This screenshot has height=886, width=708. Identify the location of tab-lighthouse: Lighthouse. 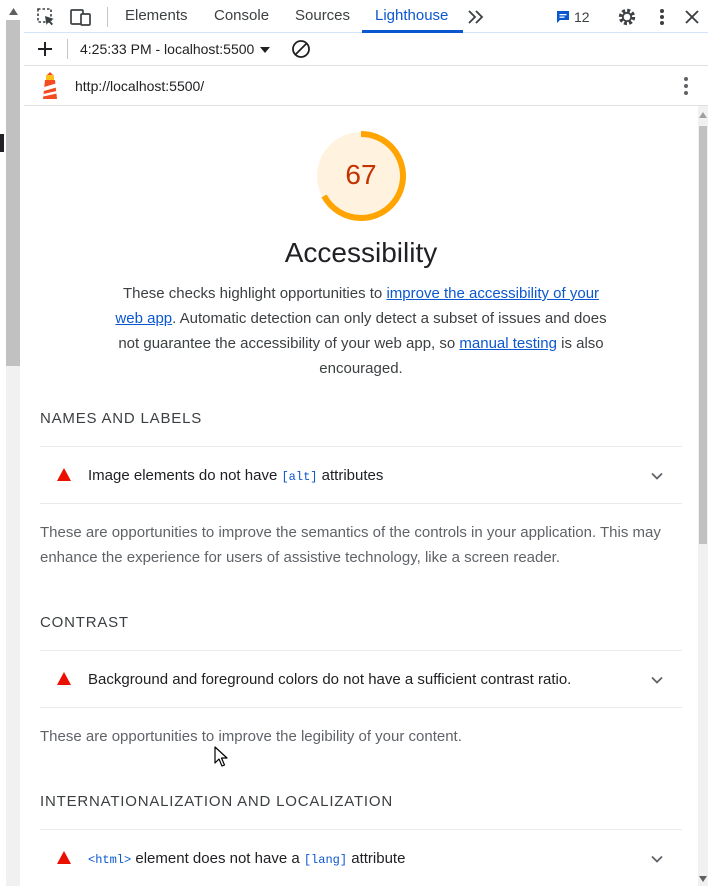
(411, 16).